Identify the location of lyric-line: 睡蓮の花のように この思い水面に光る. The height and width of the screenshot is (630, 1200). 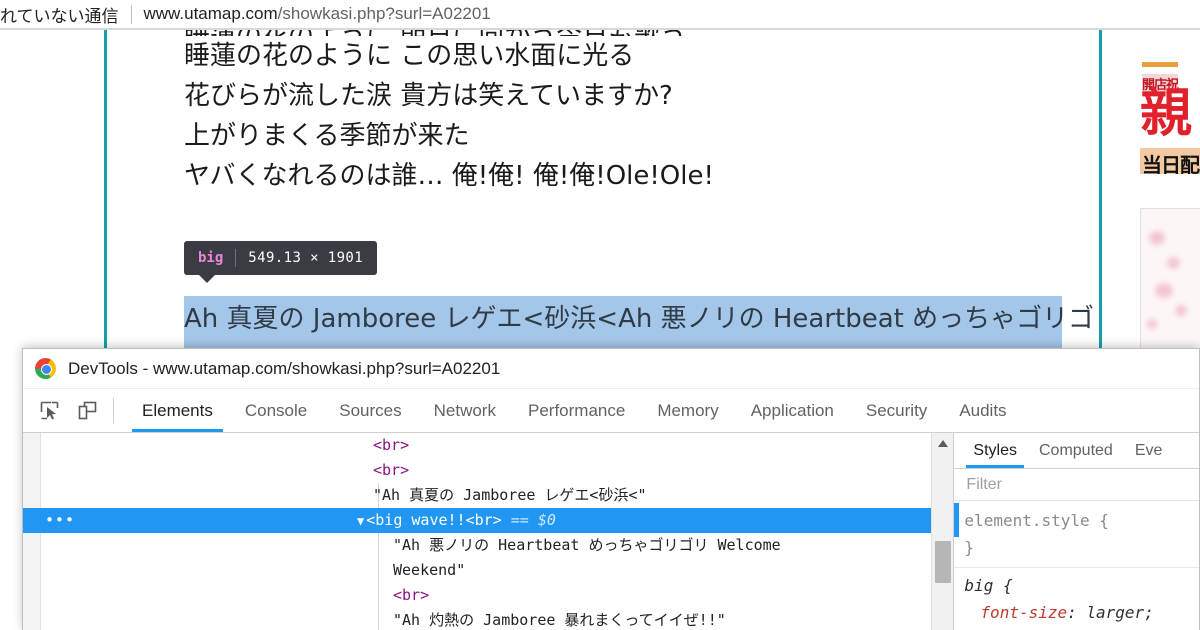
(409, 56).